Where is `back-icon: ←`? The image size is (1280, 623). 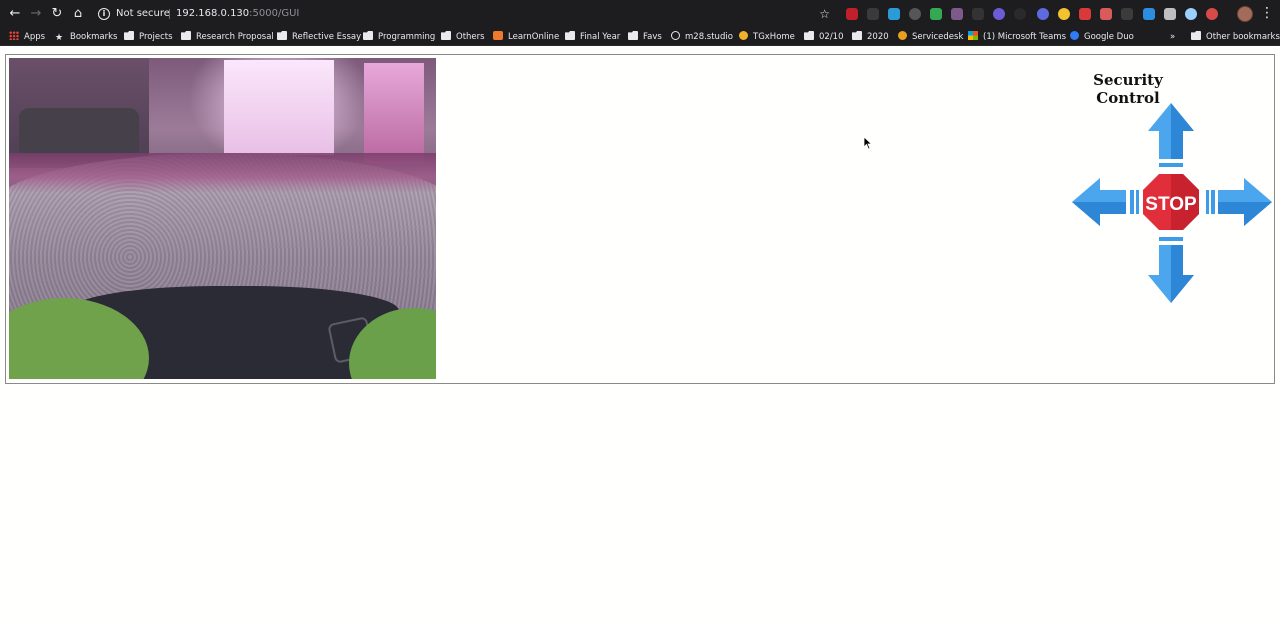
back-icon: ← is located at coordinates (15, 14).